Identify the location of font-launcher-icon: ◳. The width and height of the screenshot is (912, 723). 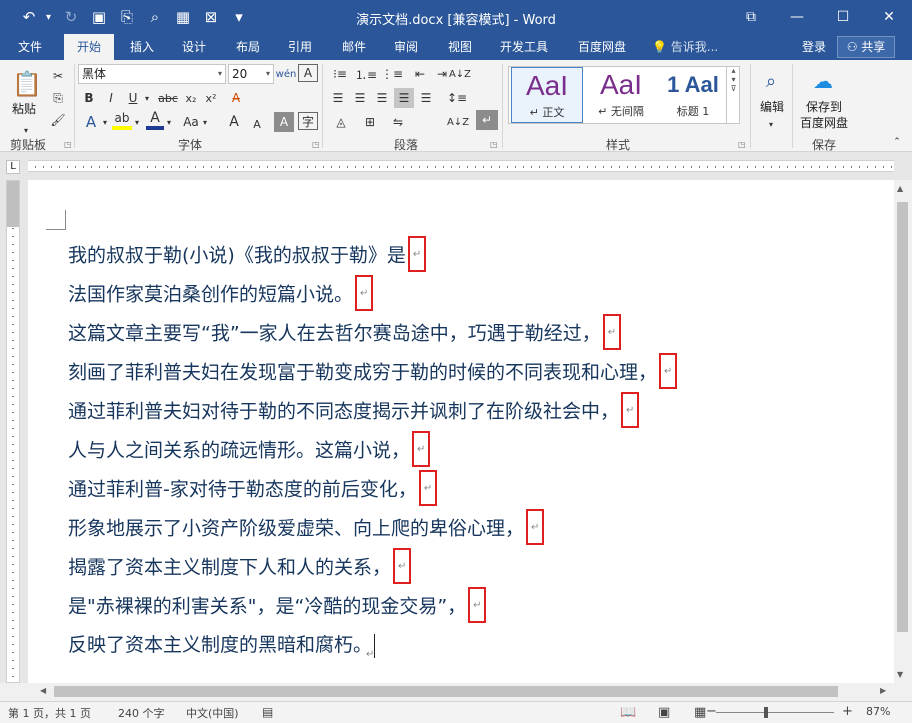
(316, 144).